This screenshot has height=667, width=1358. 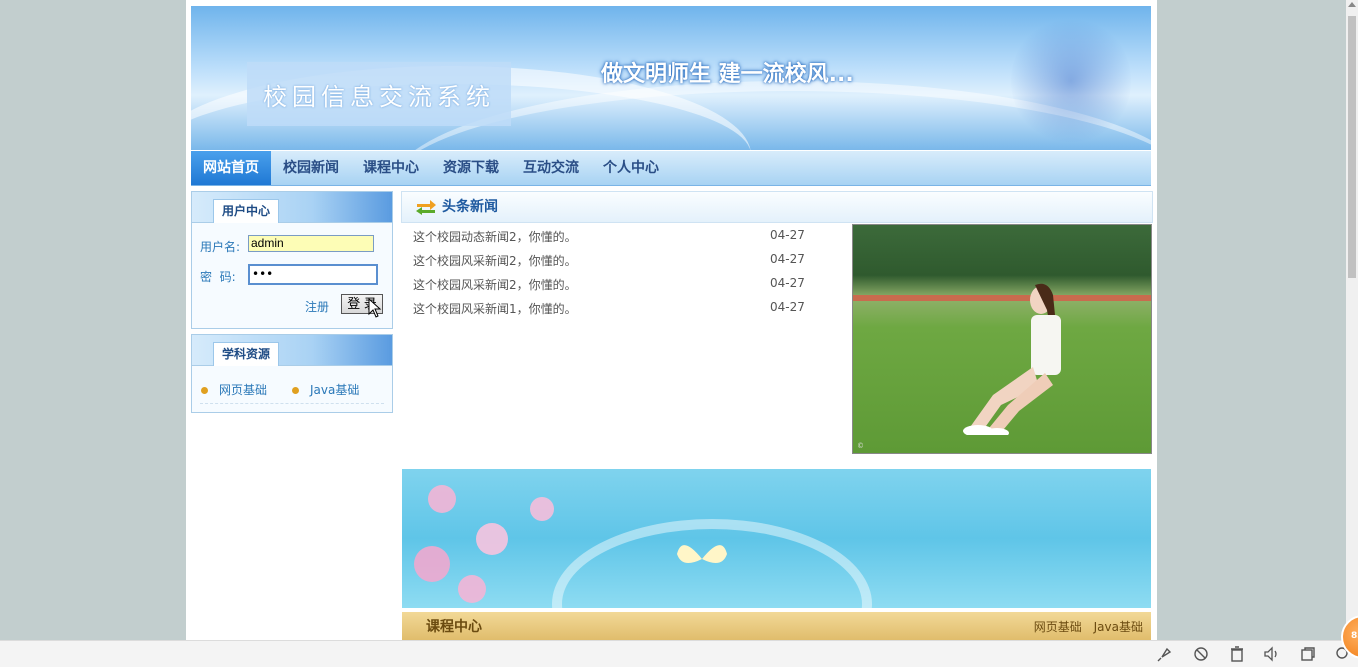 I want to click on mouse-cursor-icon, so click(x=375, y=308).